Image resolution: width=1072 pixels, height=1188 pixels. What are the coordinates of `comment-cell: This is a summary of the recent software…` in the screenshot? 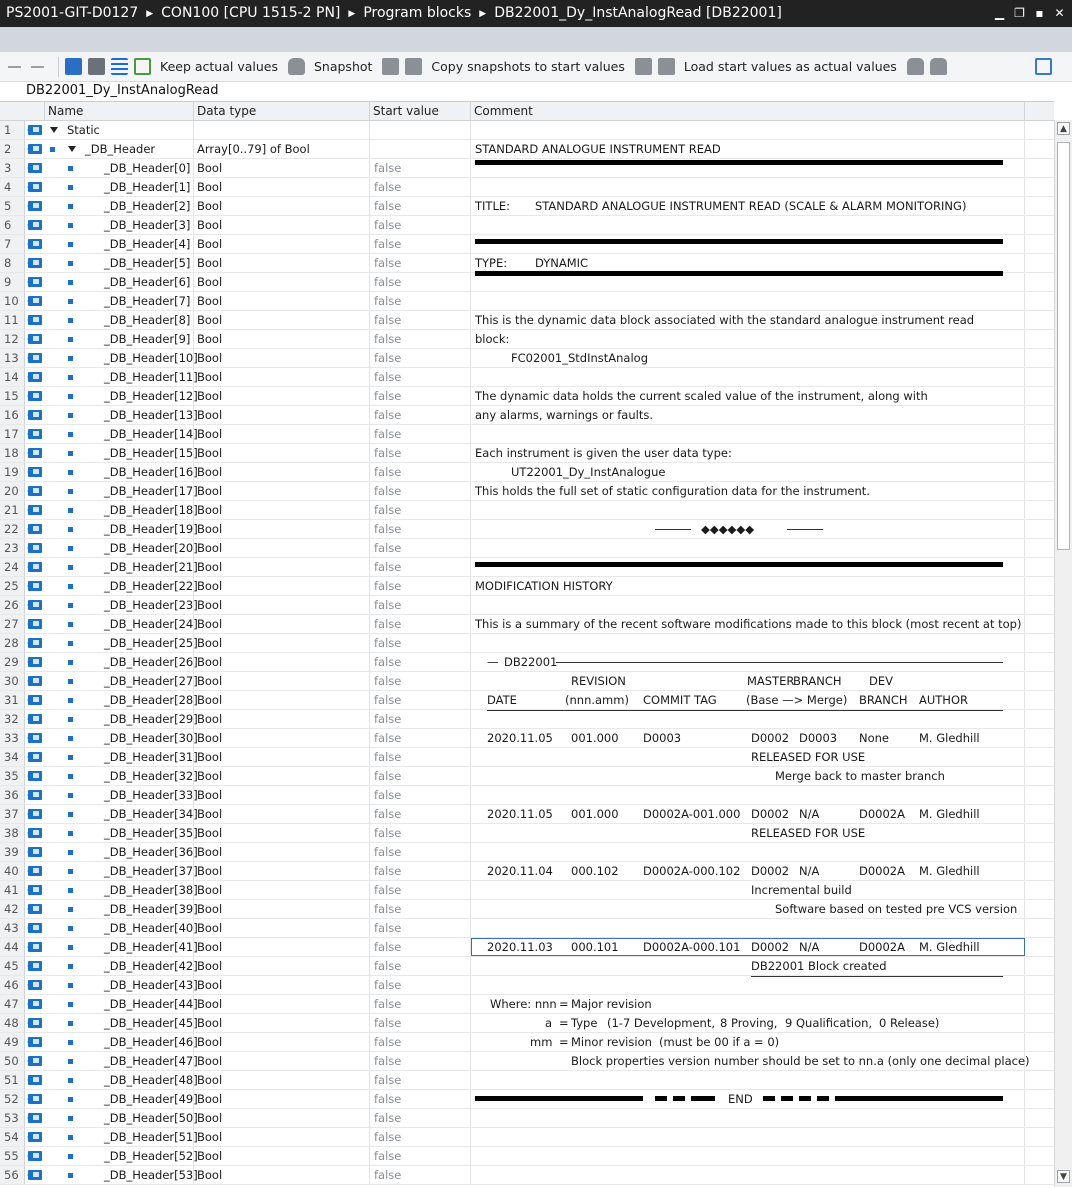 It's located at (748, 624).